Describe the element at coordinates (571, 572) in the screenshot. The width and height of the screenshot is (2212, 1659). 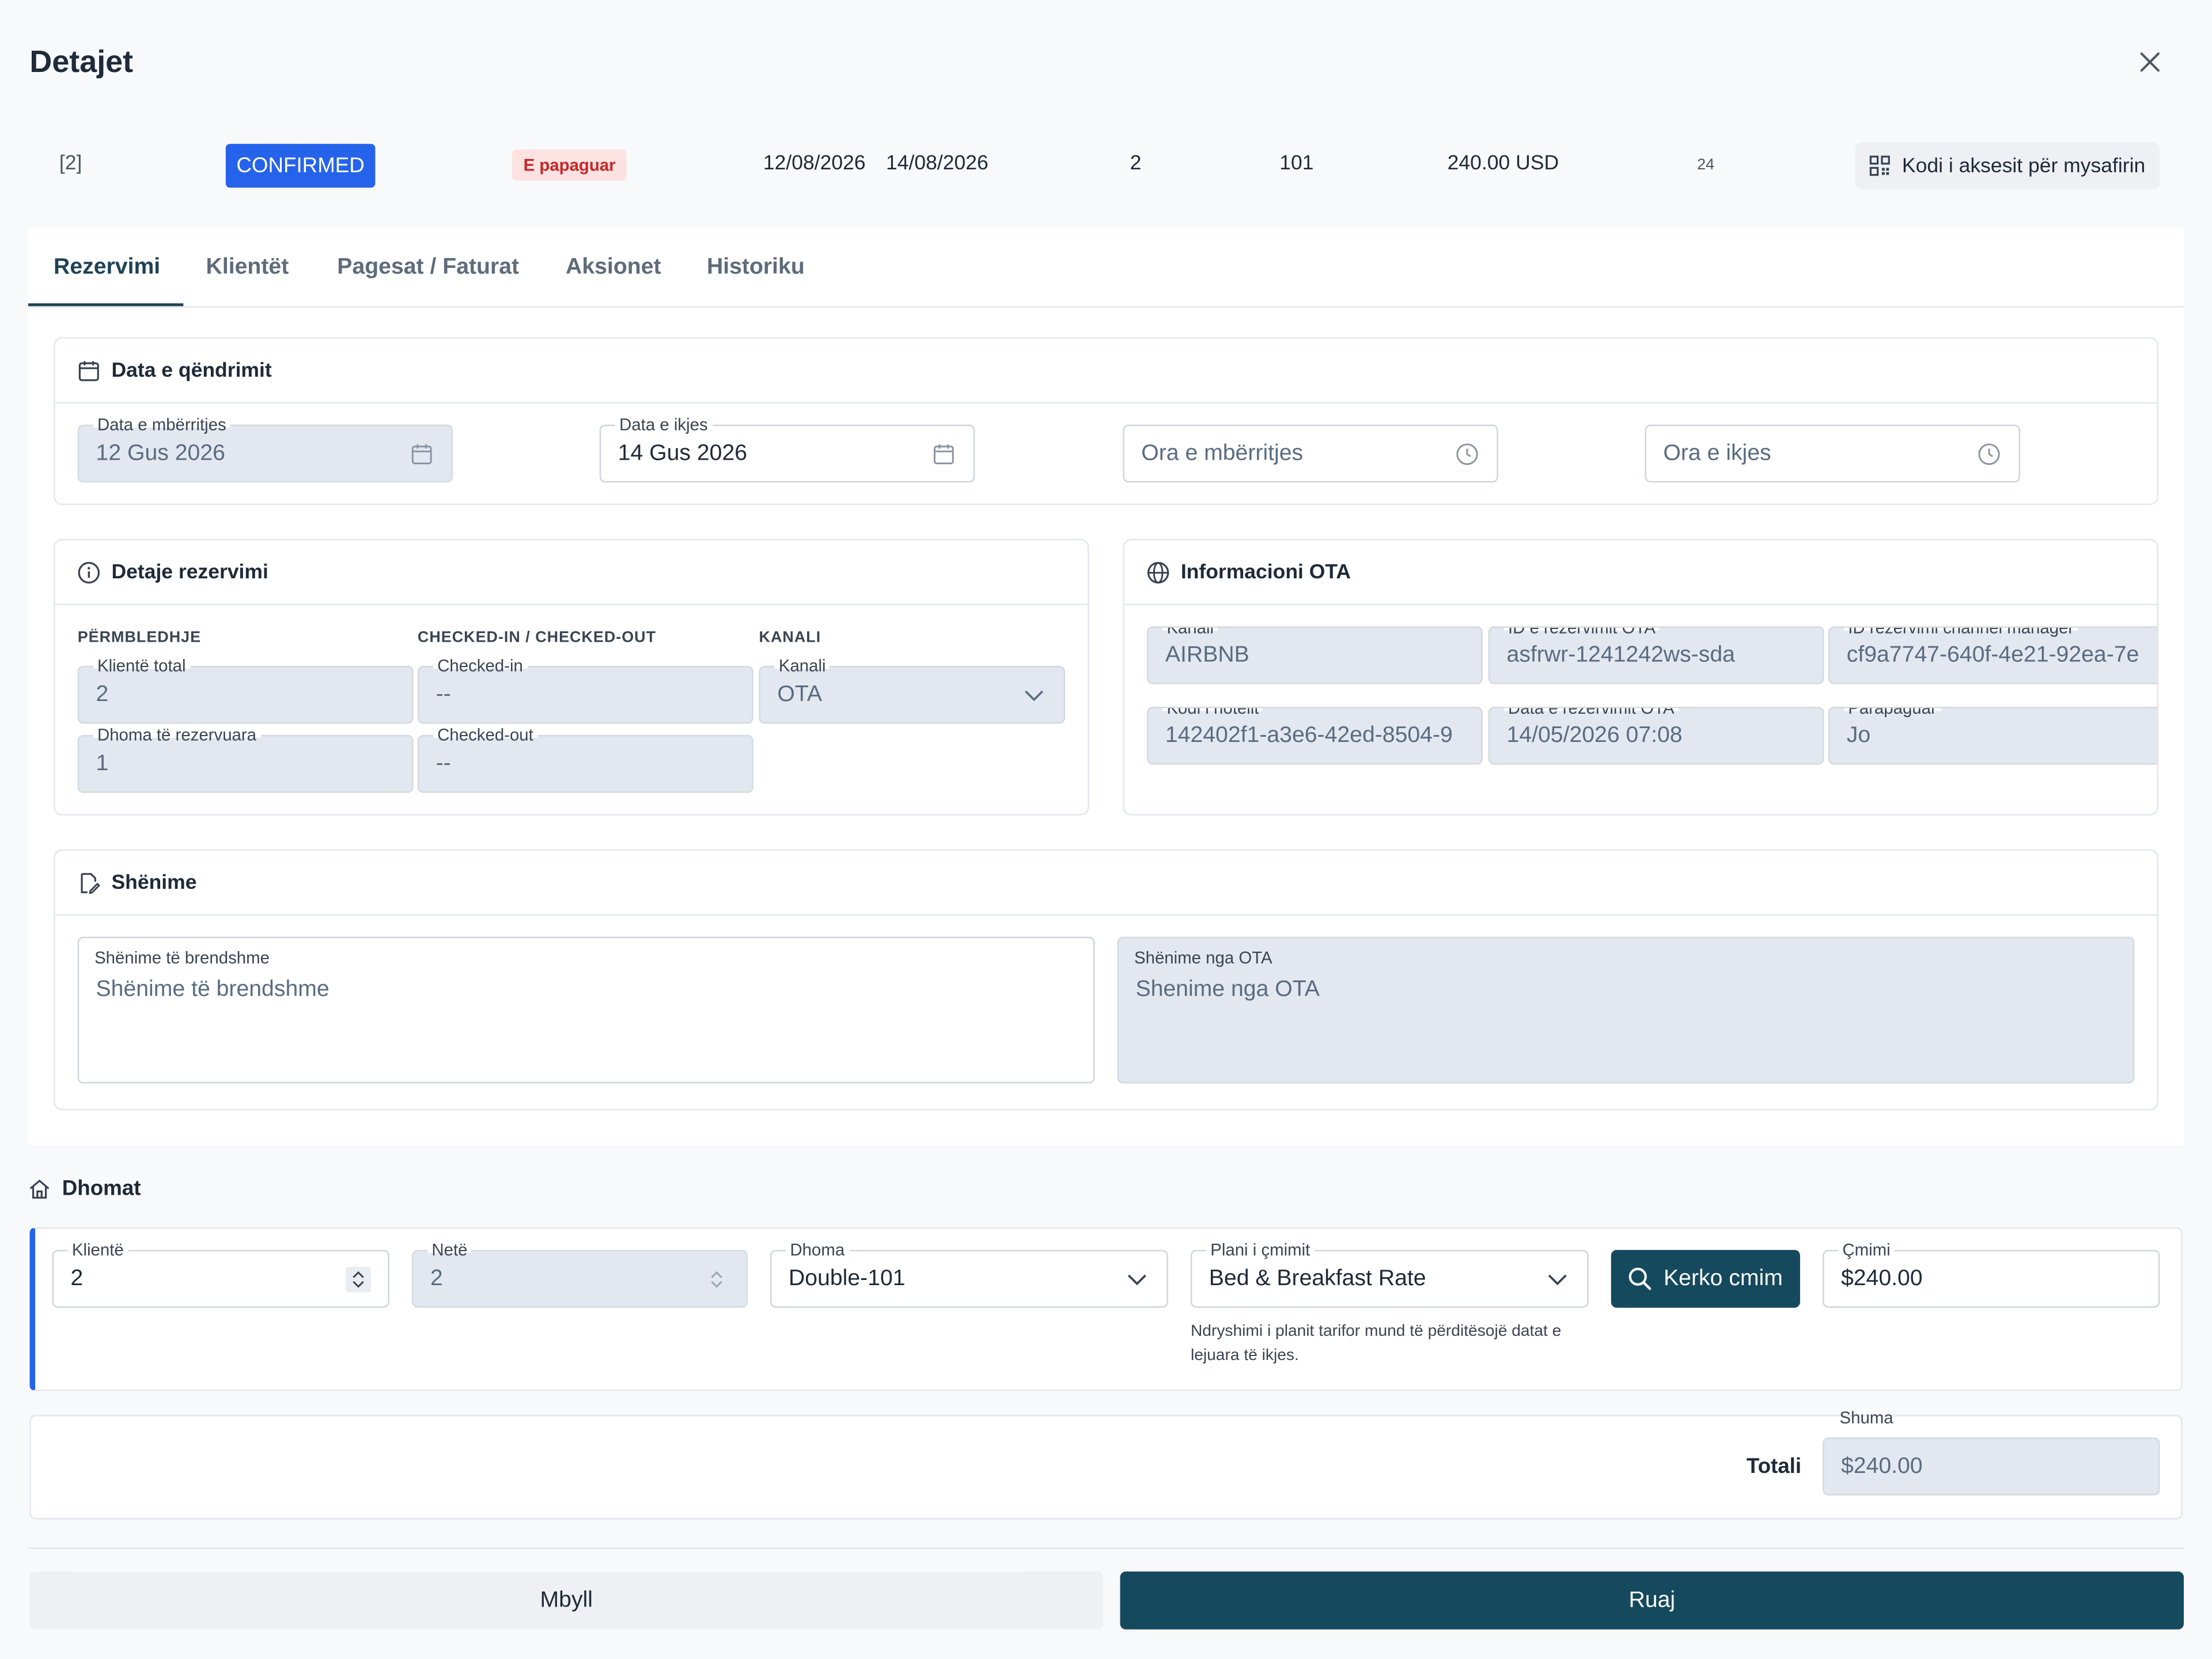
I see `booking-details-header: Detaje rezervimi` at that location.